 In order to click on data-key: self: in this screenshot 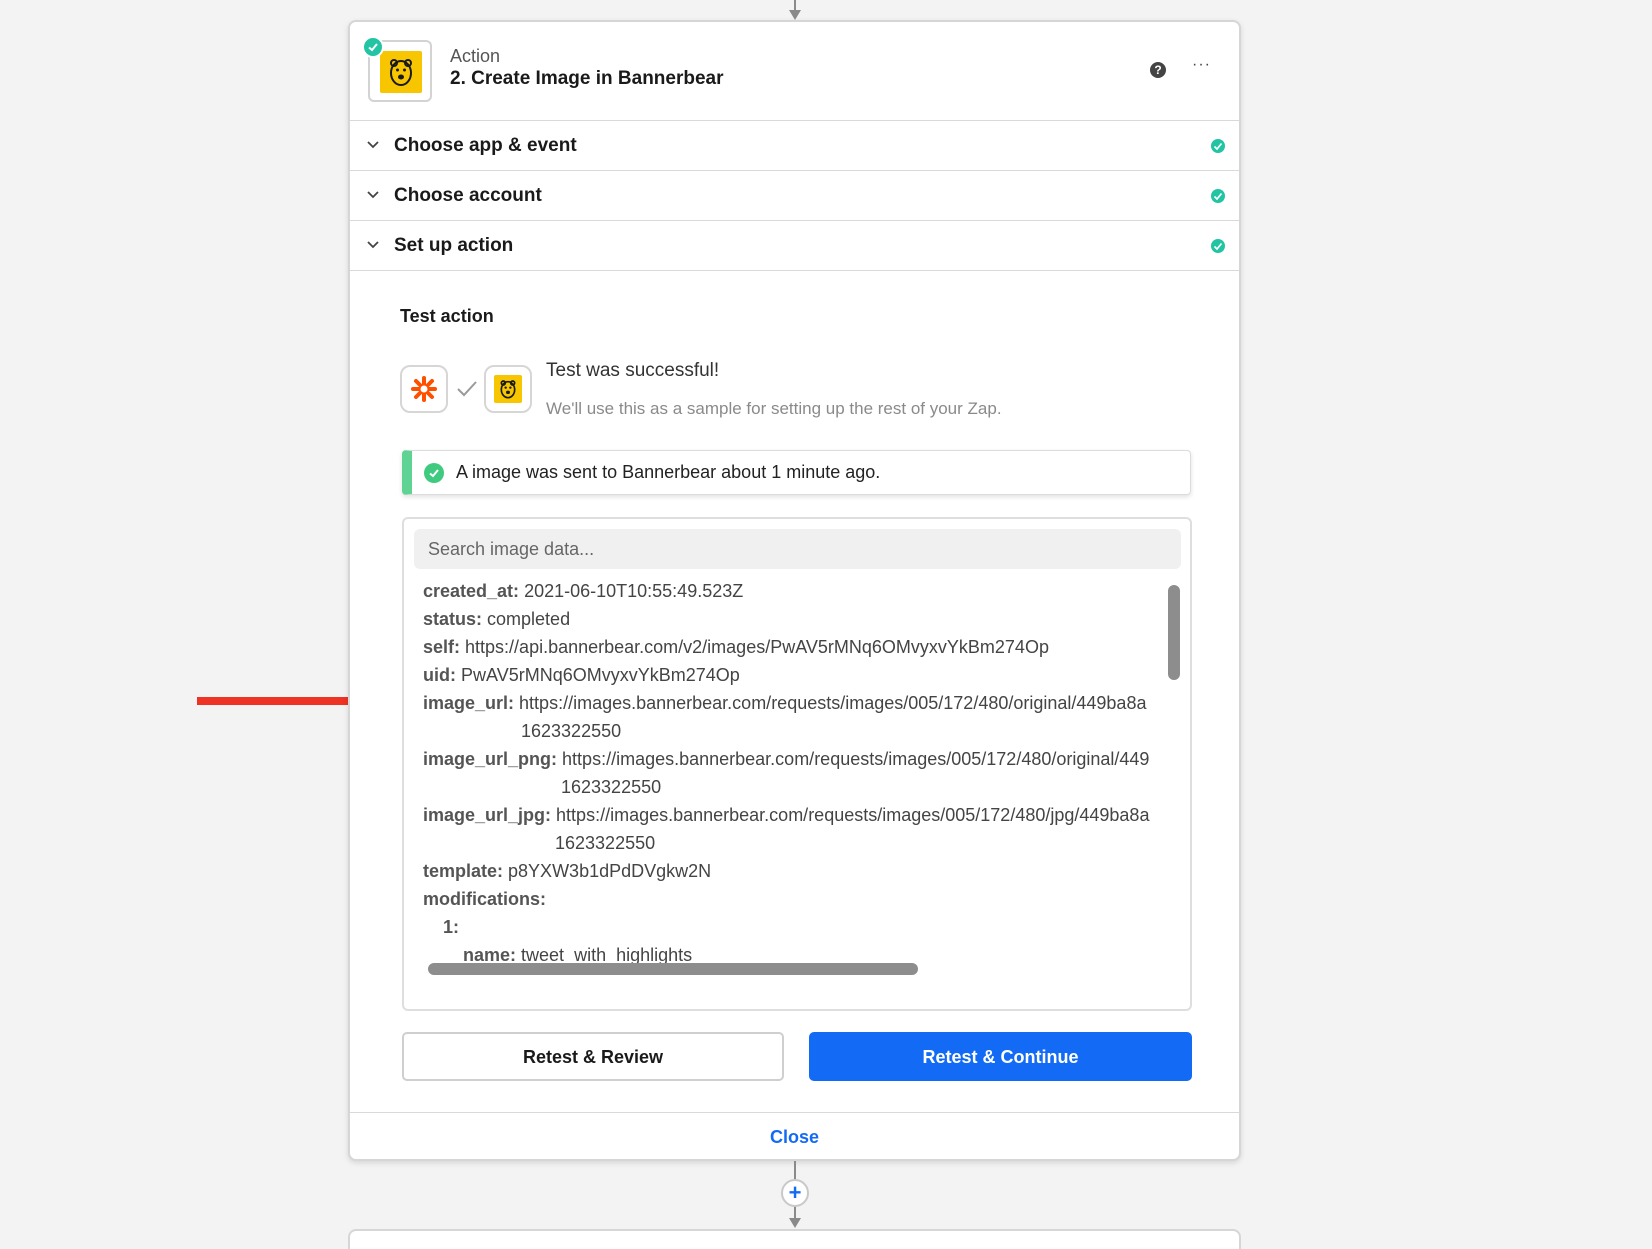, I will do `click(442, 647)`.